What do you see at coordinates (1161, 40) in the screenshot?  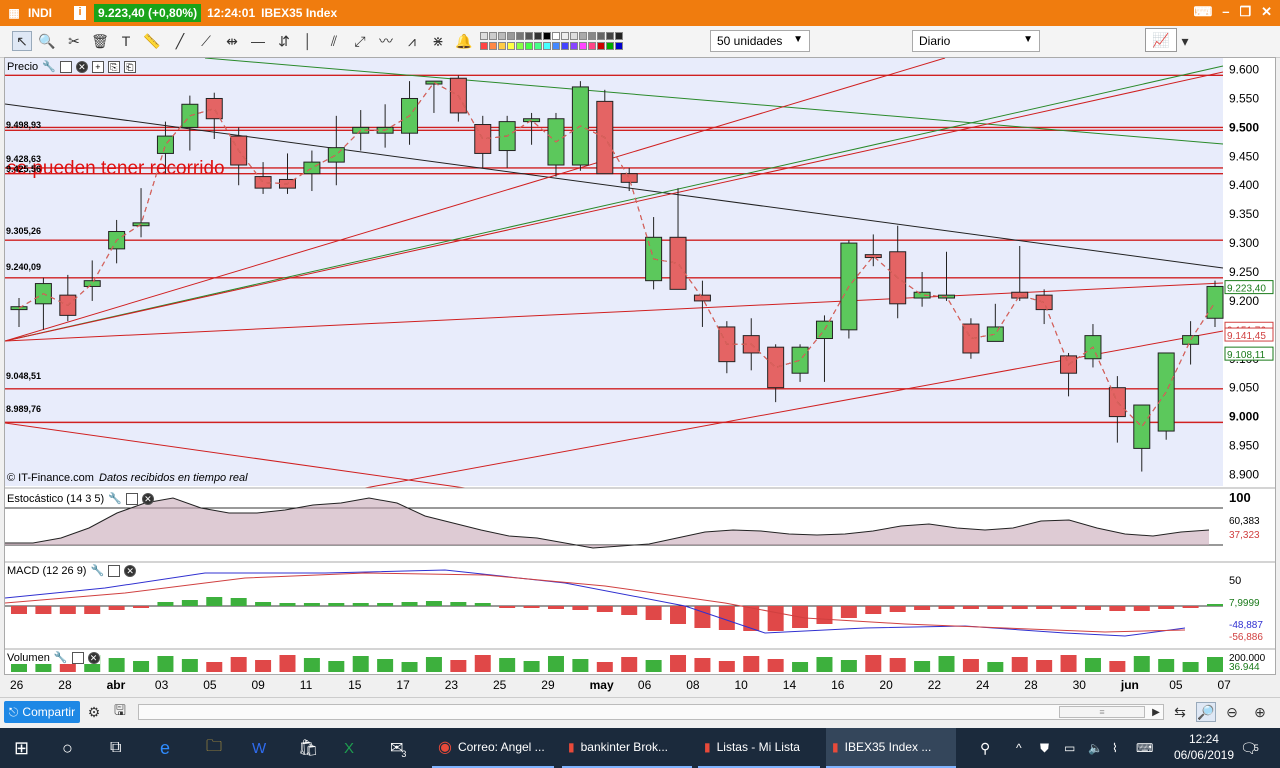 I see `chart-type-icon: 📈` at bounding box center [1161, 40].